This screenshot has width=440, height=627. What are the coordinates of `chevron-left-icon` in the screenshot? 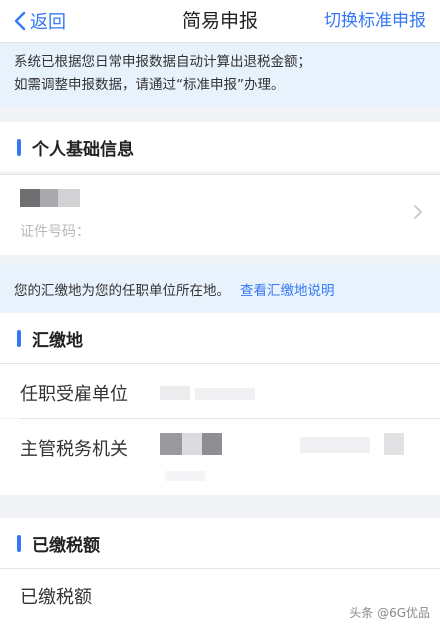 It's located at (20, 21).